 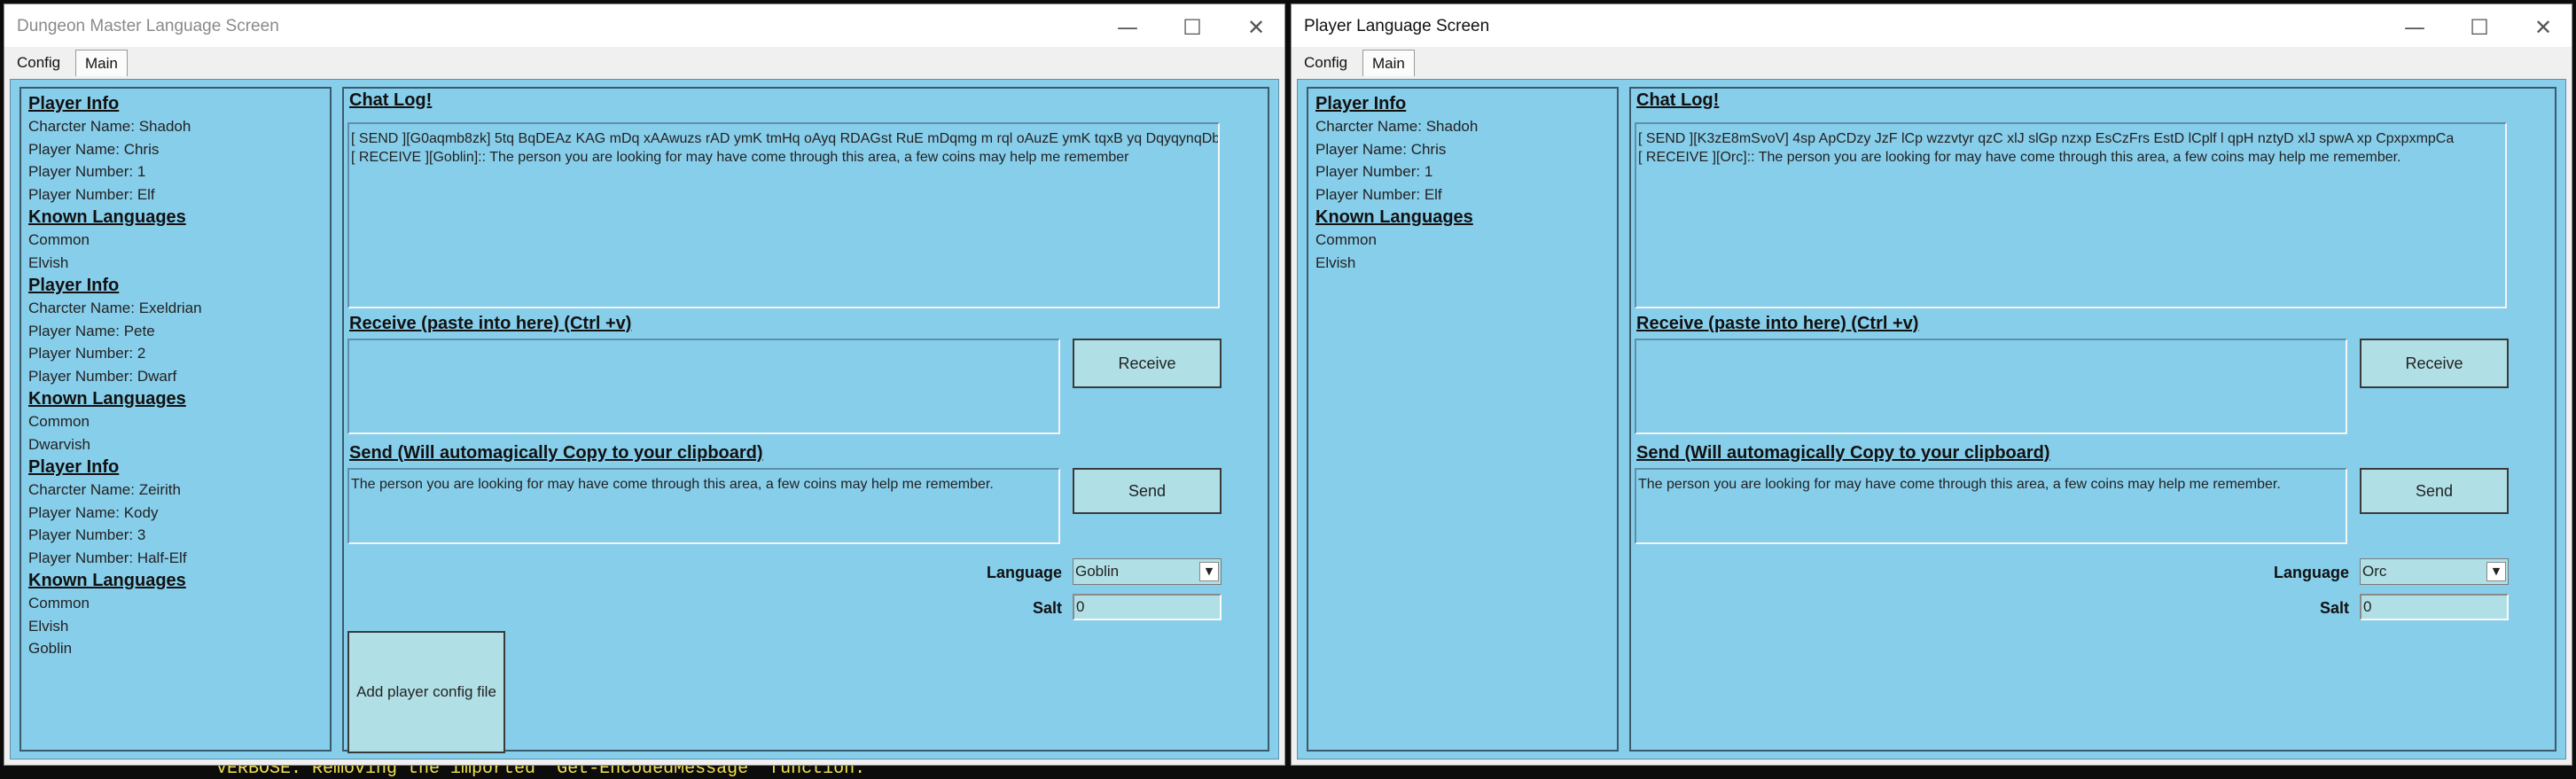 I want to click on language-select: Orc ▼, so click(x=2434, y=571).